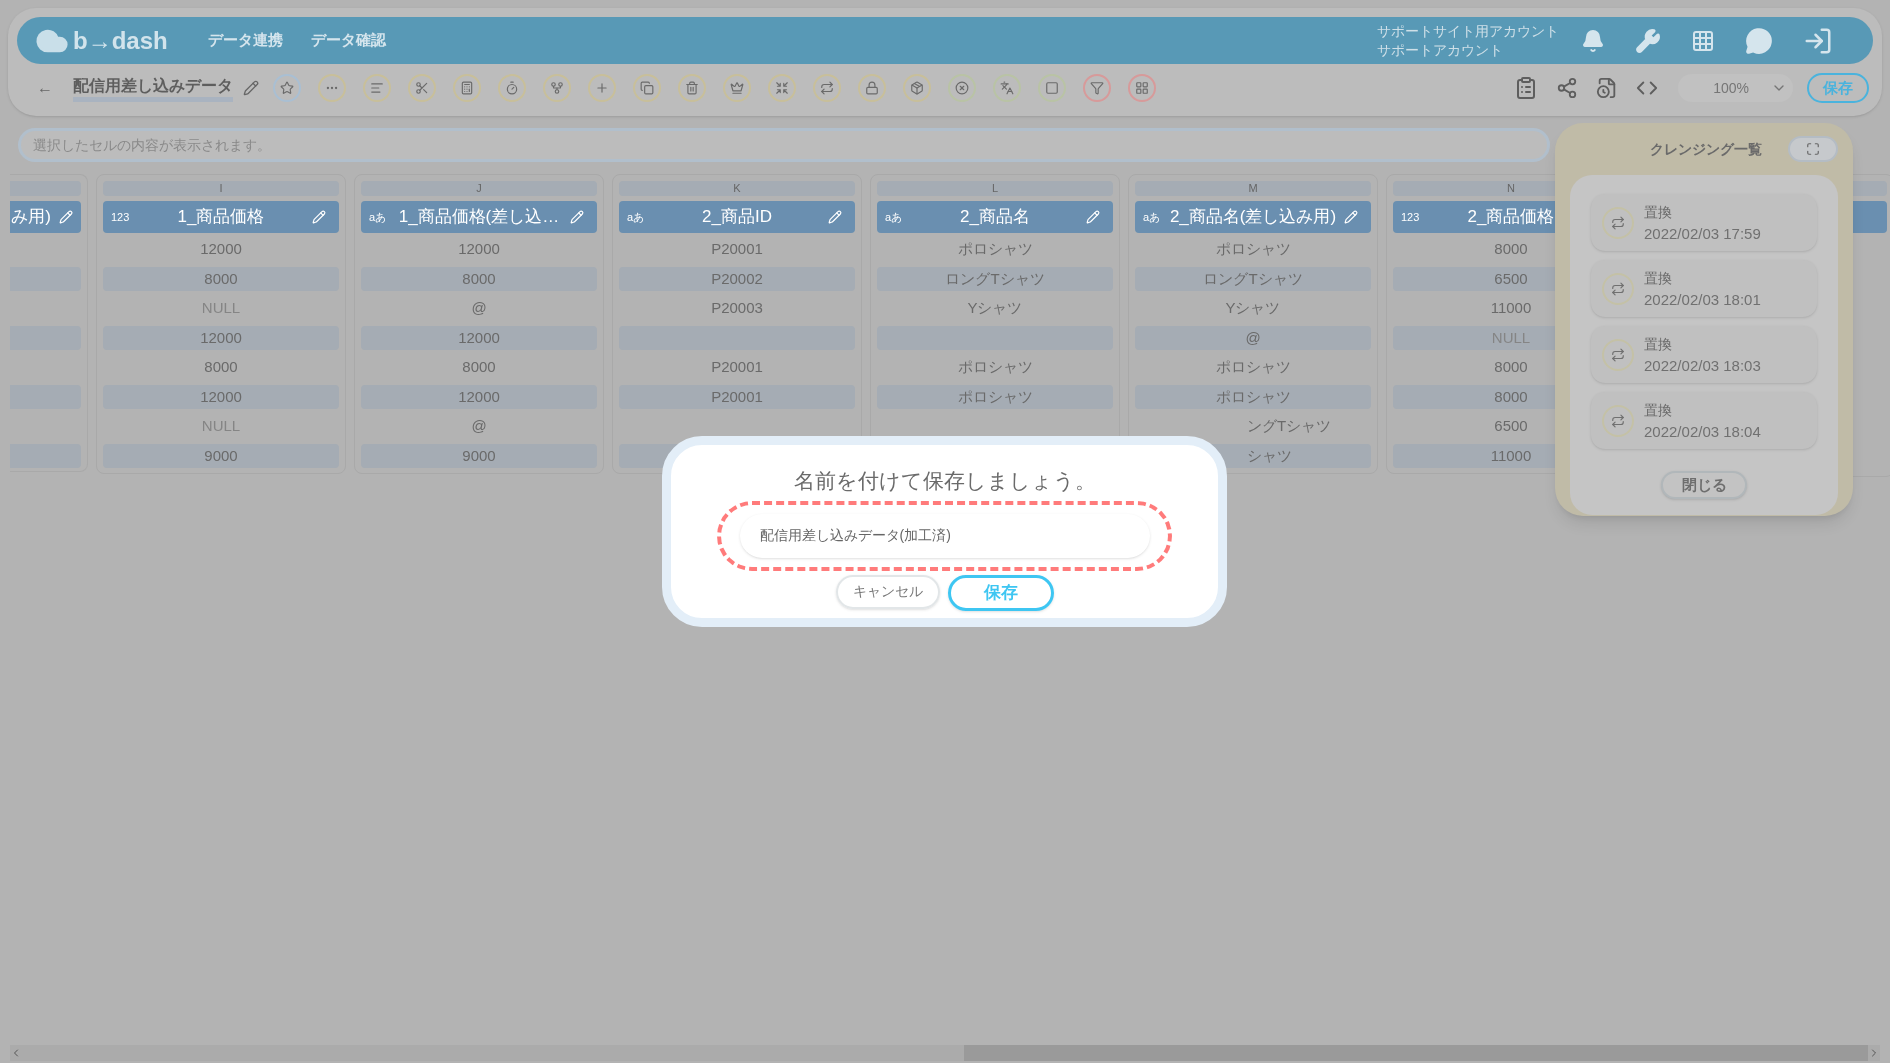 This screenshot has width=1890, height=1063. Describe the element at coordinates (467, 88) in the screenshot. I see `math-button` at that location.